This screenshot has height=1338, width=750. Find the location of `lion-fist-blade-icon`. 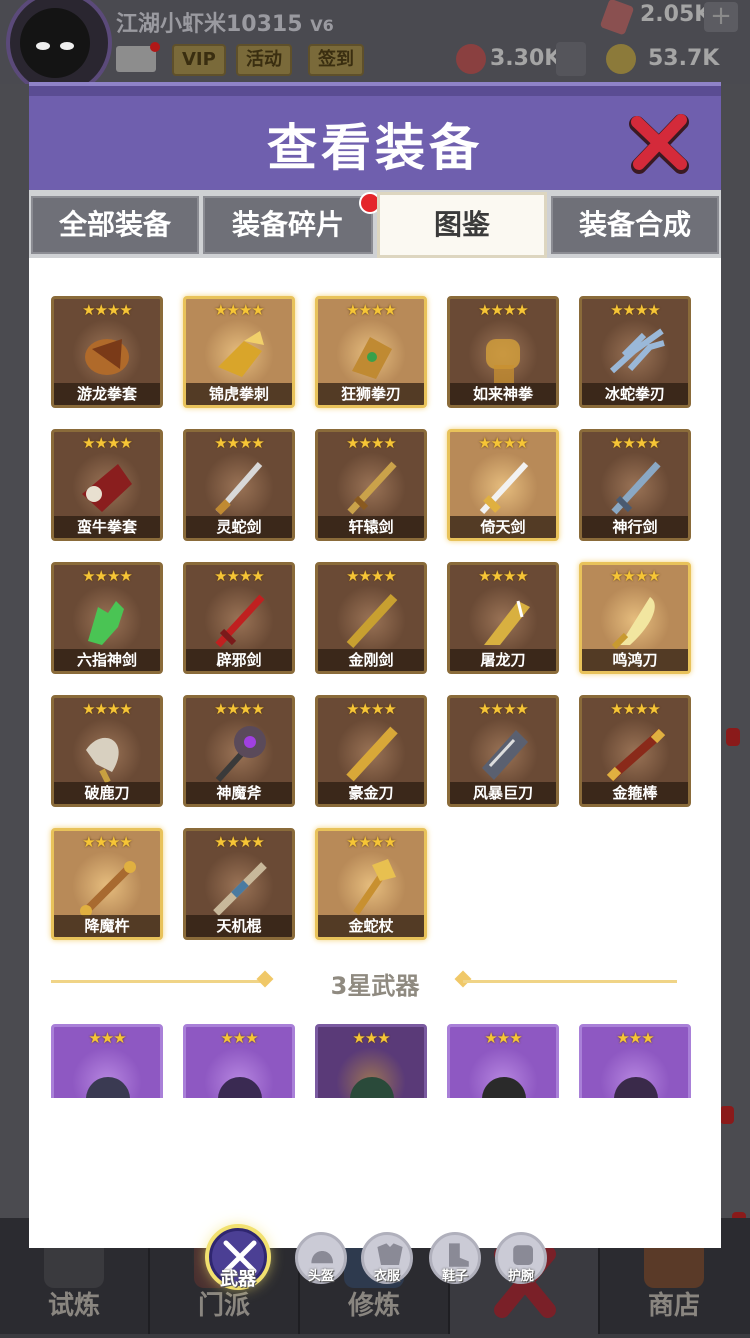

lion-fist-blade-icon is located at coordinates (372, 358).